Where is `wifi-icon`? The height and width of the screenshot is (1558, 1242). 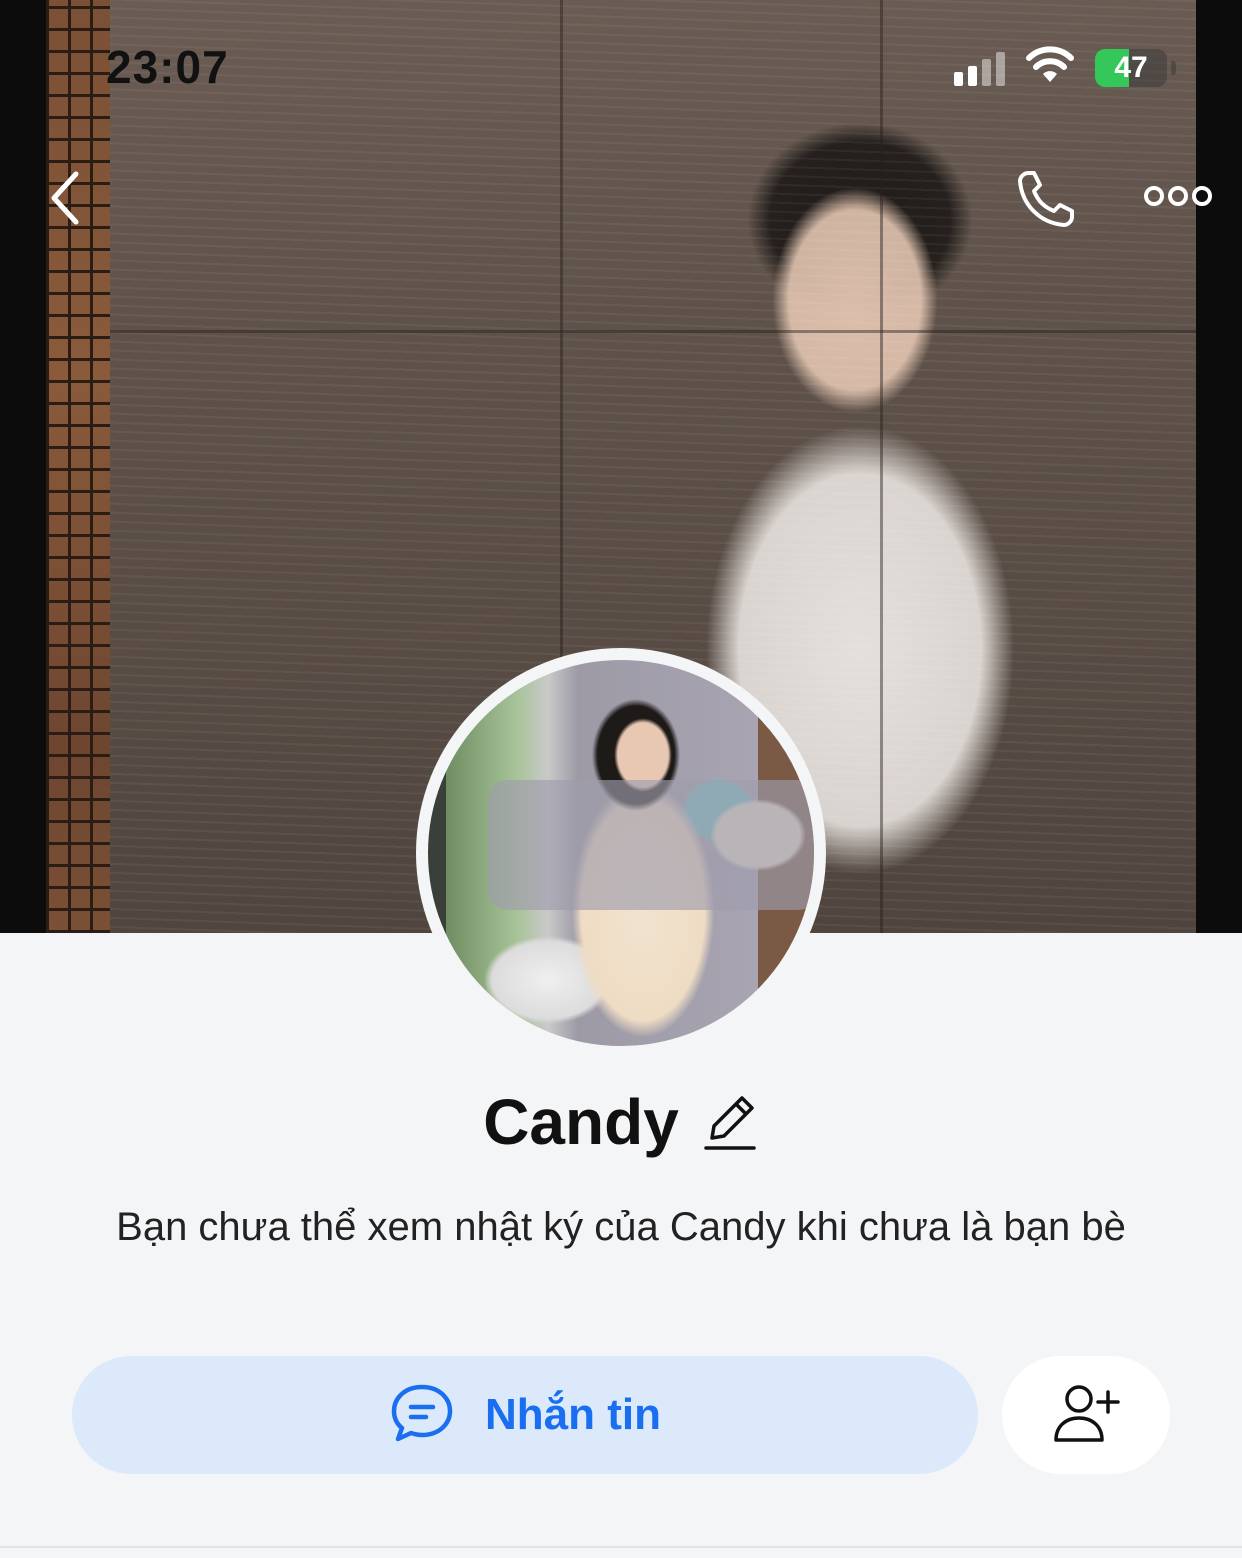 wifi-icon is located at coordinates (1050, 67).